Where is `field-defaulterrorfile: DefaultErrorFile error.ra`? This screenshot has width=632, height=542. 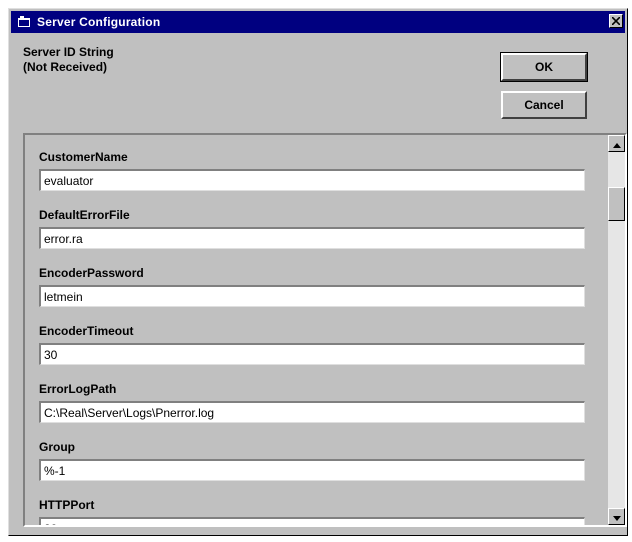 field-defaulterrorfile: DefaultErrorFile error.ra is located at coordinates (312, 228).